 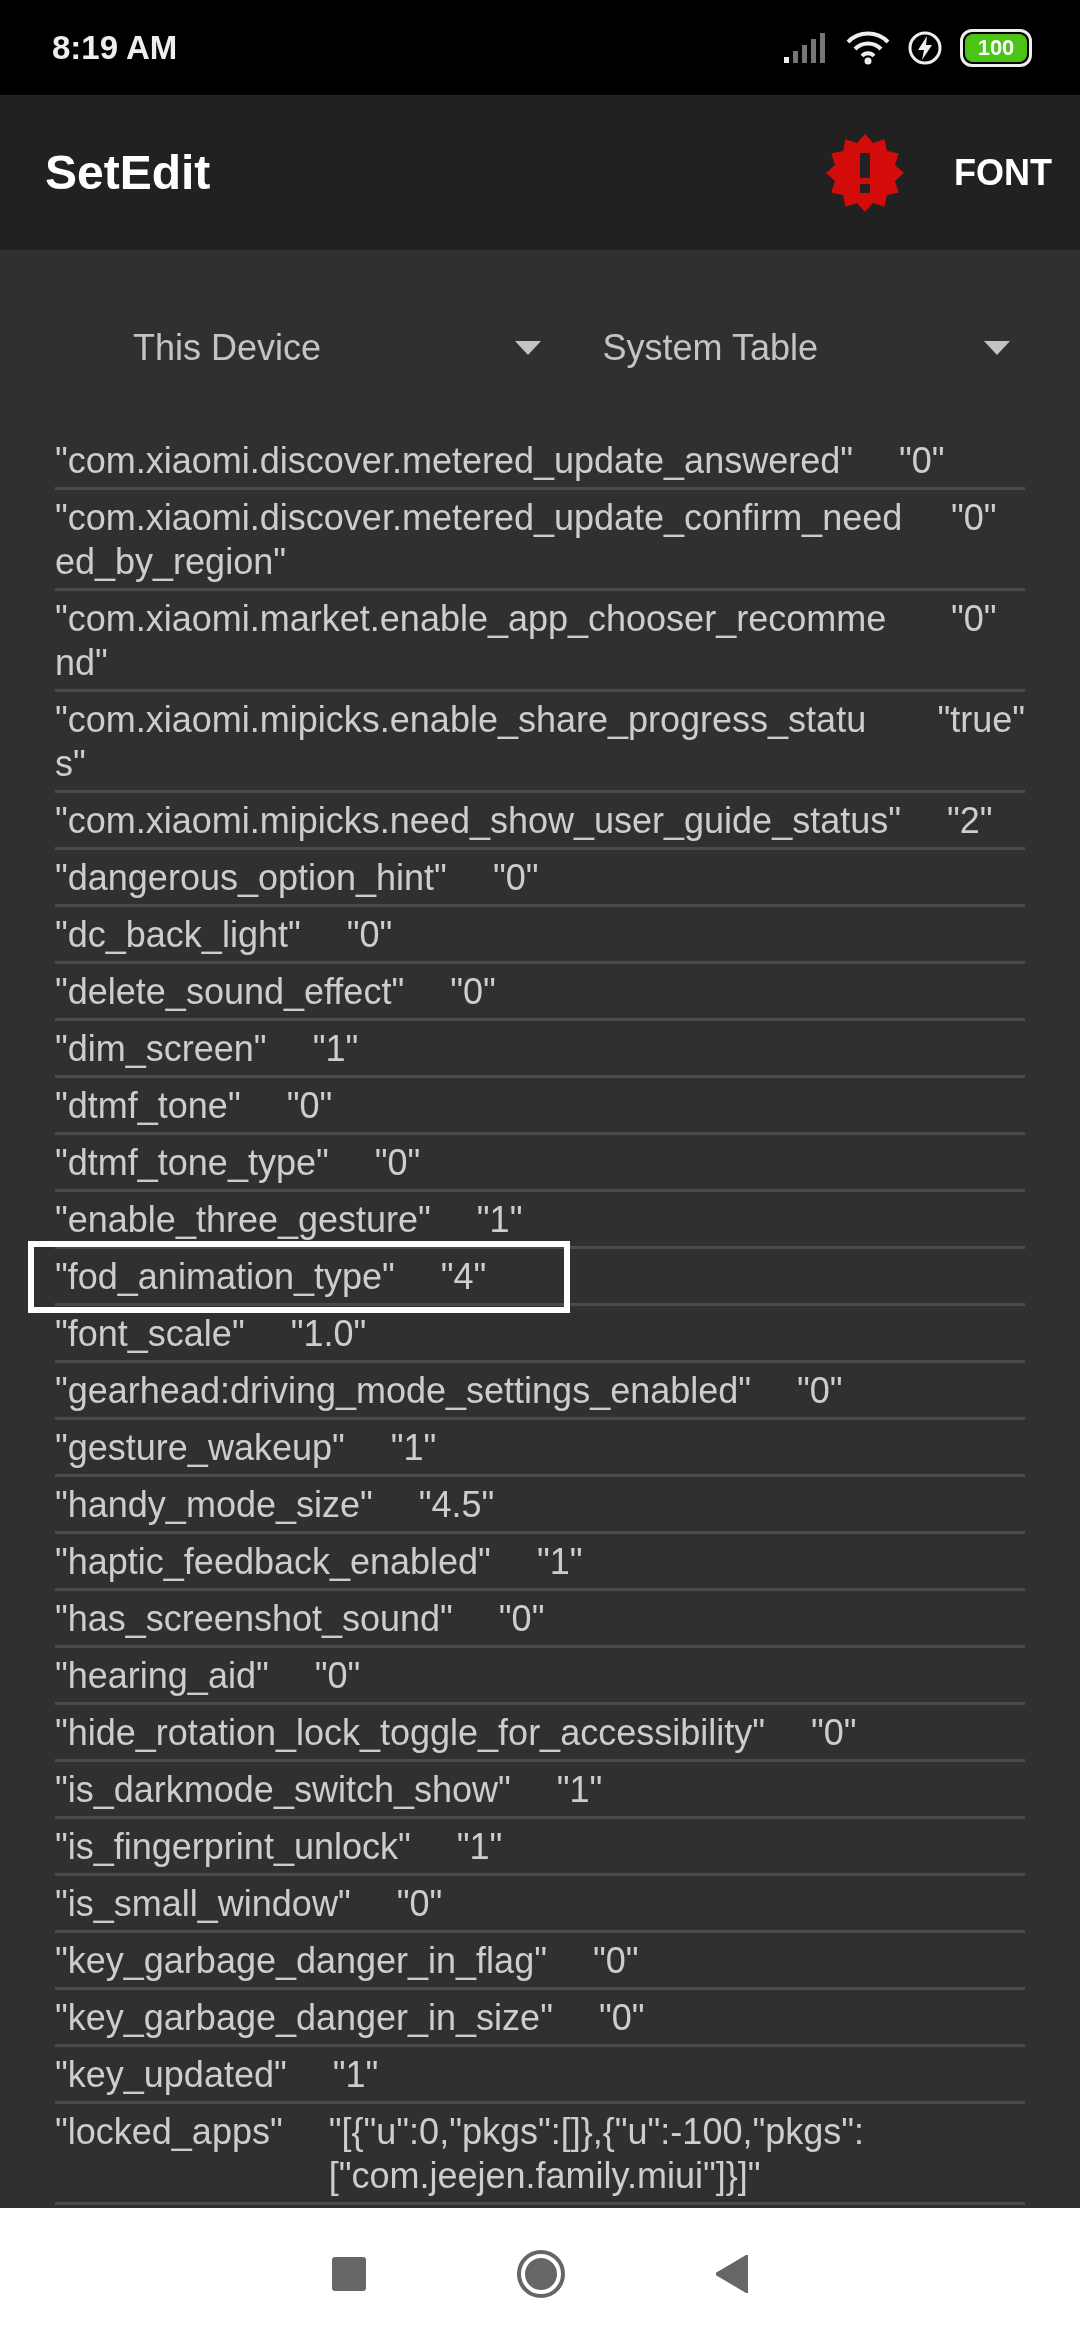 I want to click on setting-key: "hide_rotation_lock_toggle_for_accessibility", so click(x=410, y=1733).